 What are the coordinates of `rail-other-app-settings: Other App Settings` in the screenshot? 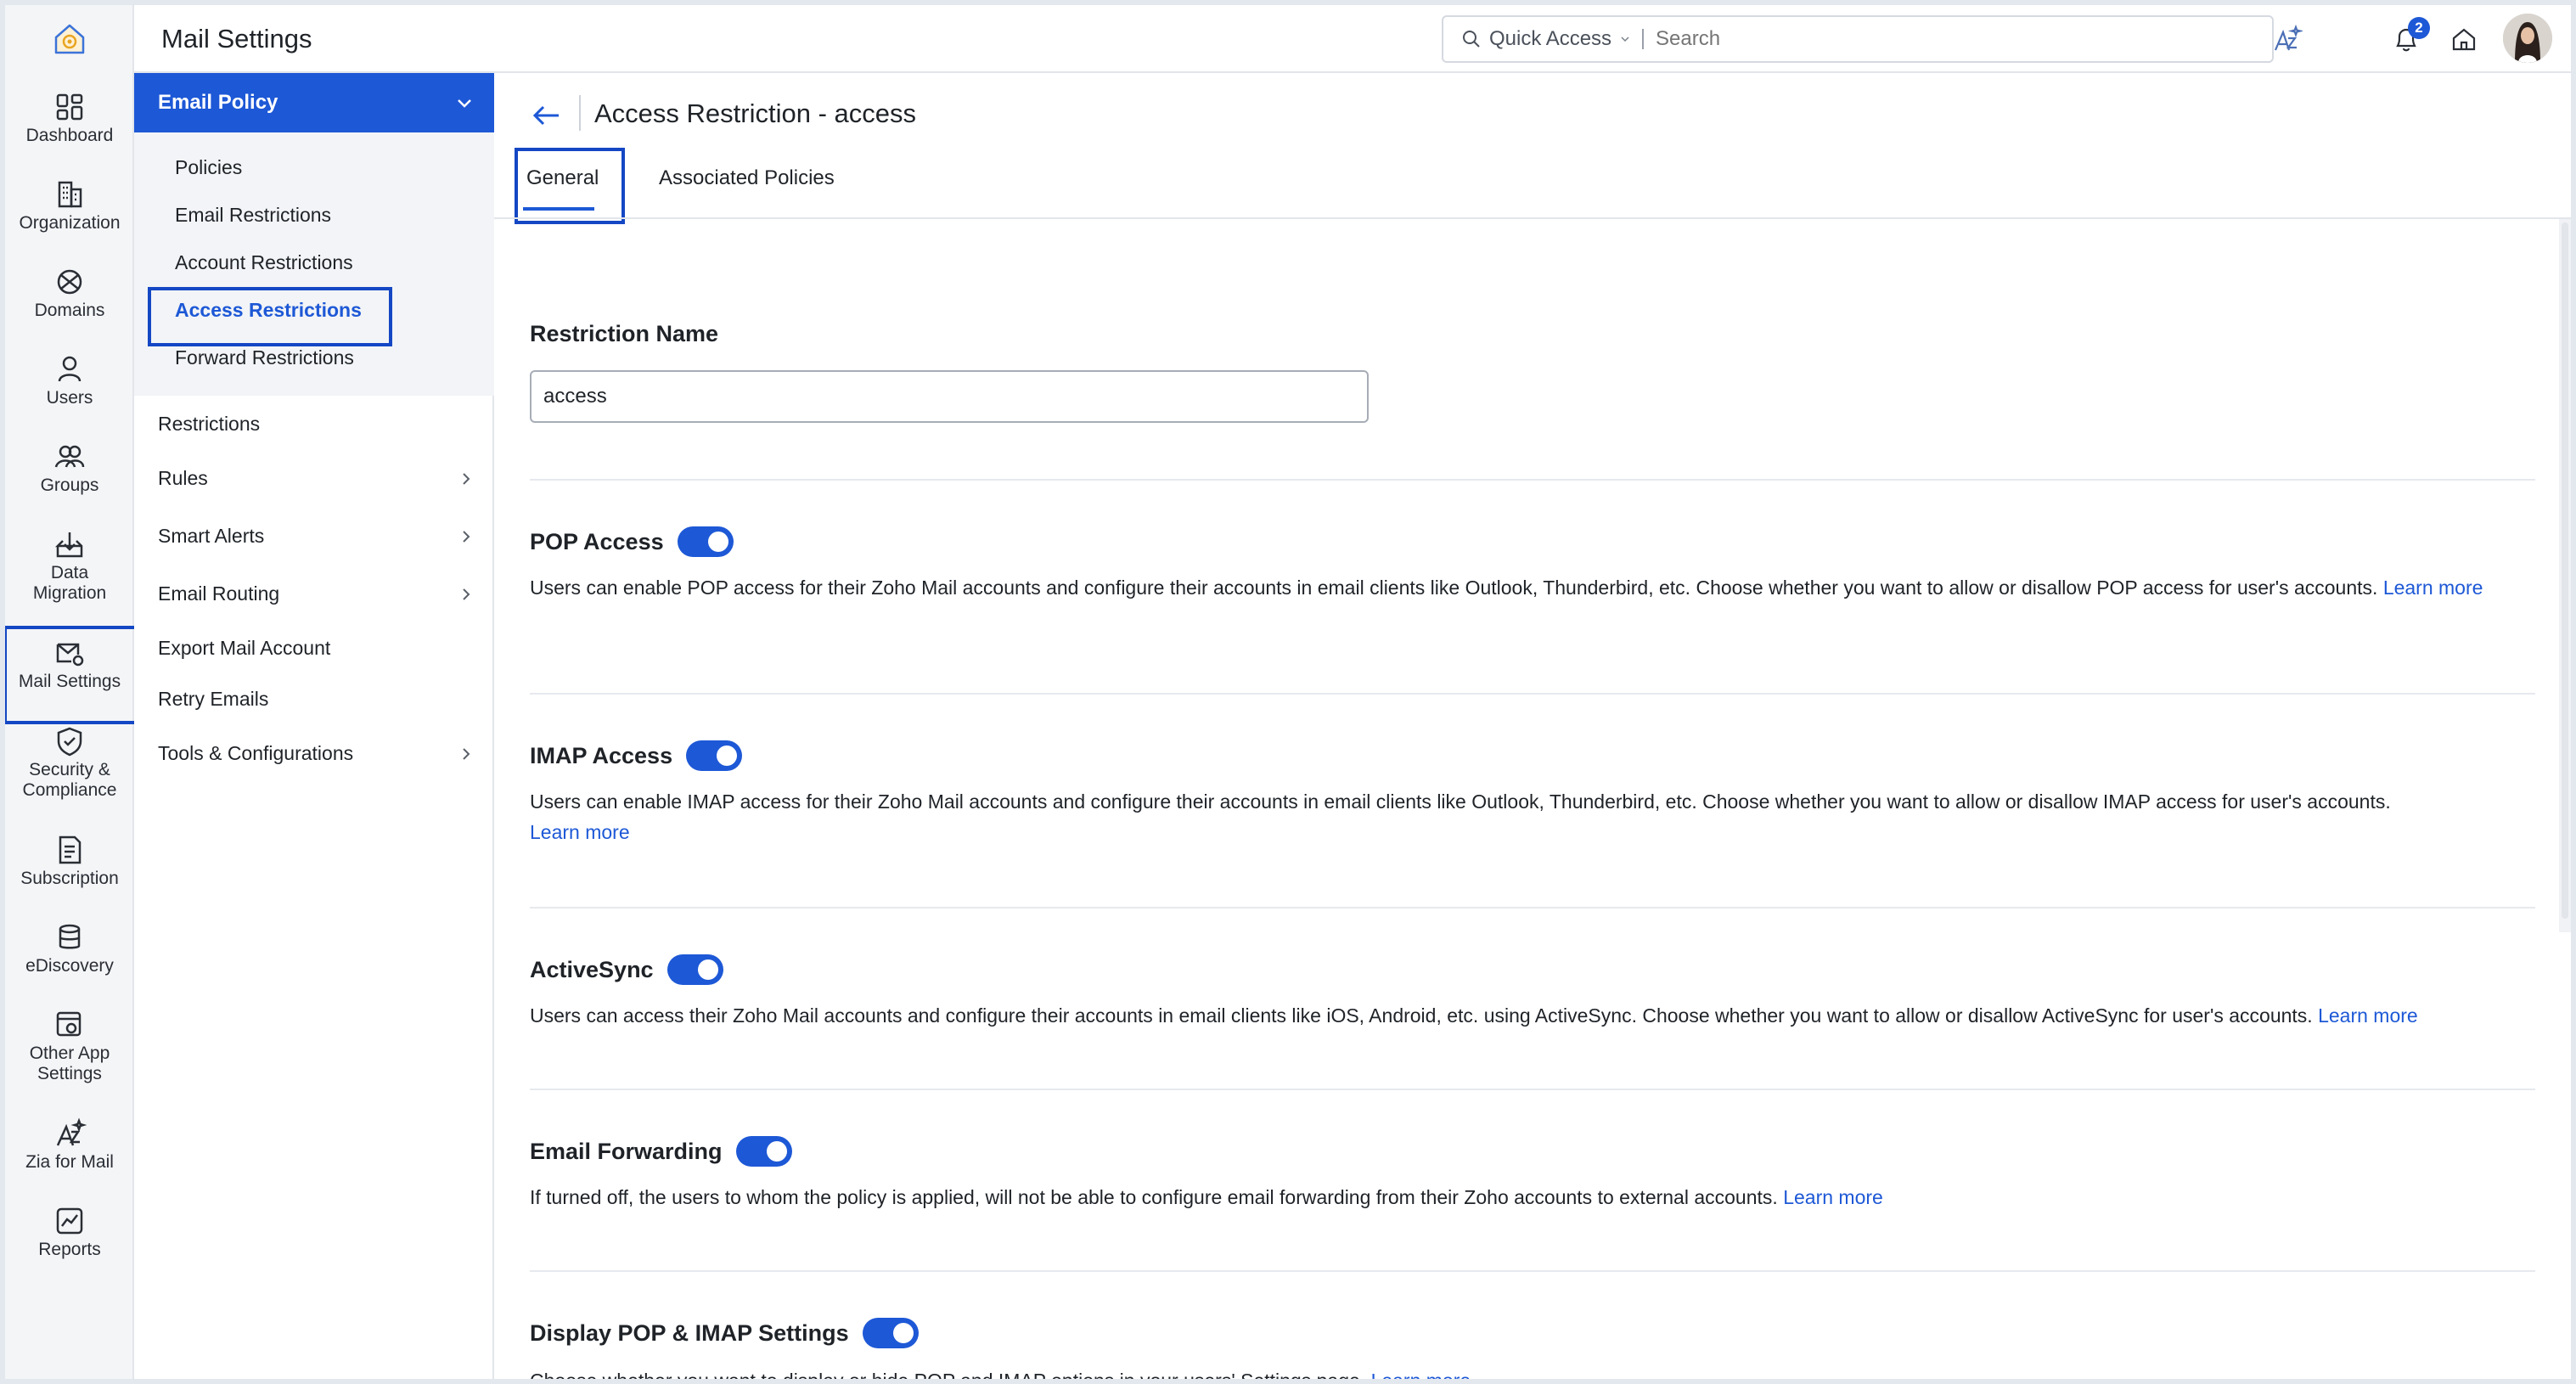 It's located at (69, 1046).